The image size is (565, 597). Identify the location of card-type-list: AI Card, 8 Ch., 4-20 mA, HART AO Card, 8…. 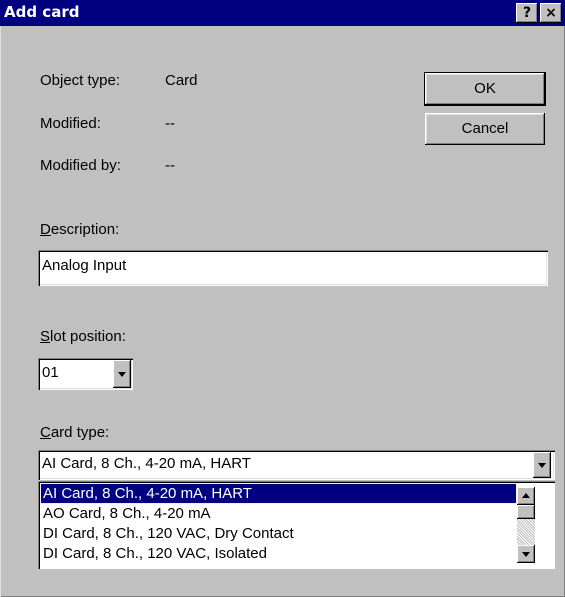
(296, 525).